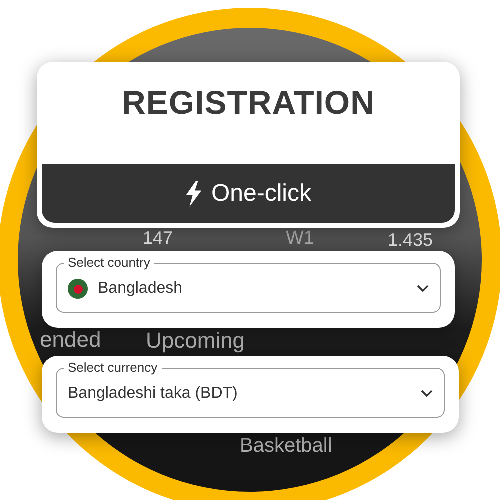 This screenshot has width=500, height=500. I want to click on currency-select: Select currency Bangladeshi taka (BDT), so click(250, 388).